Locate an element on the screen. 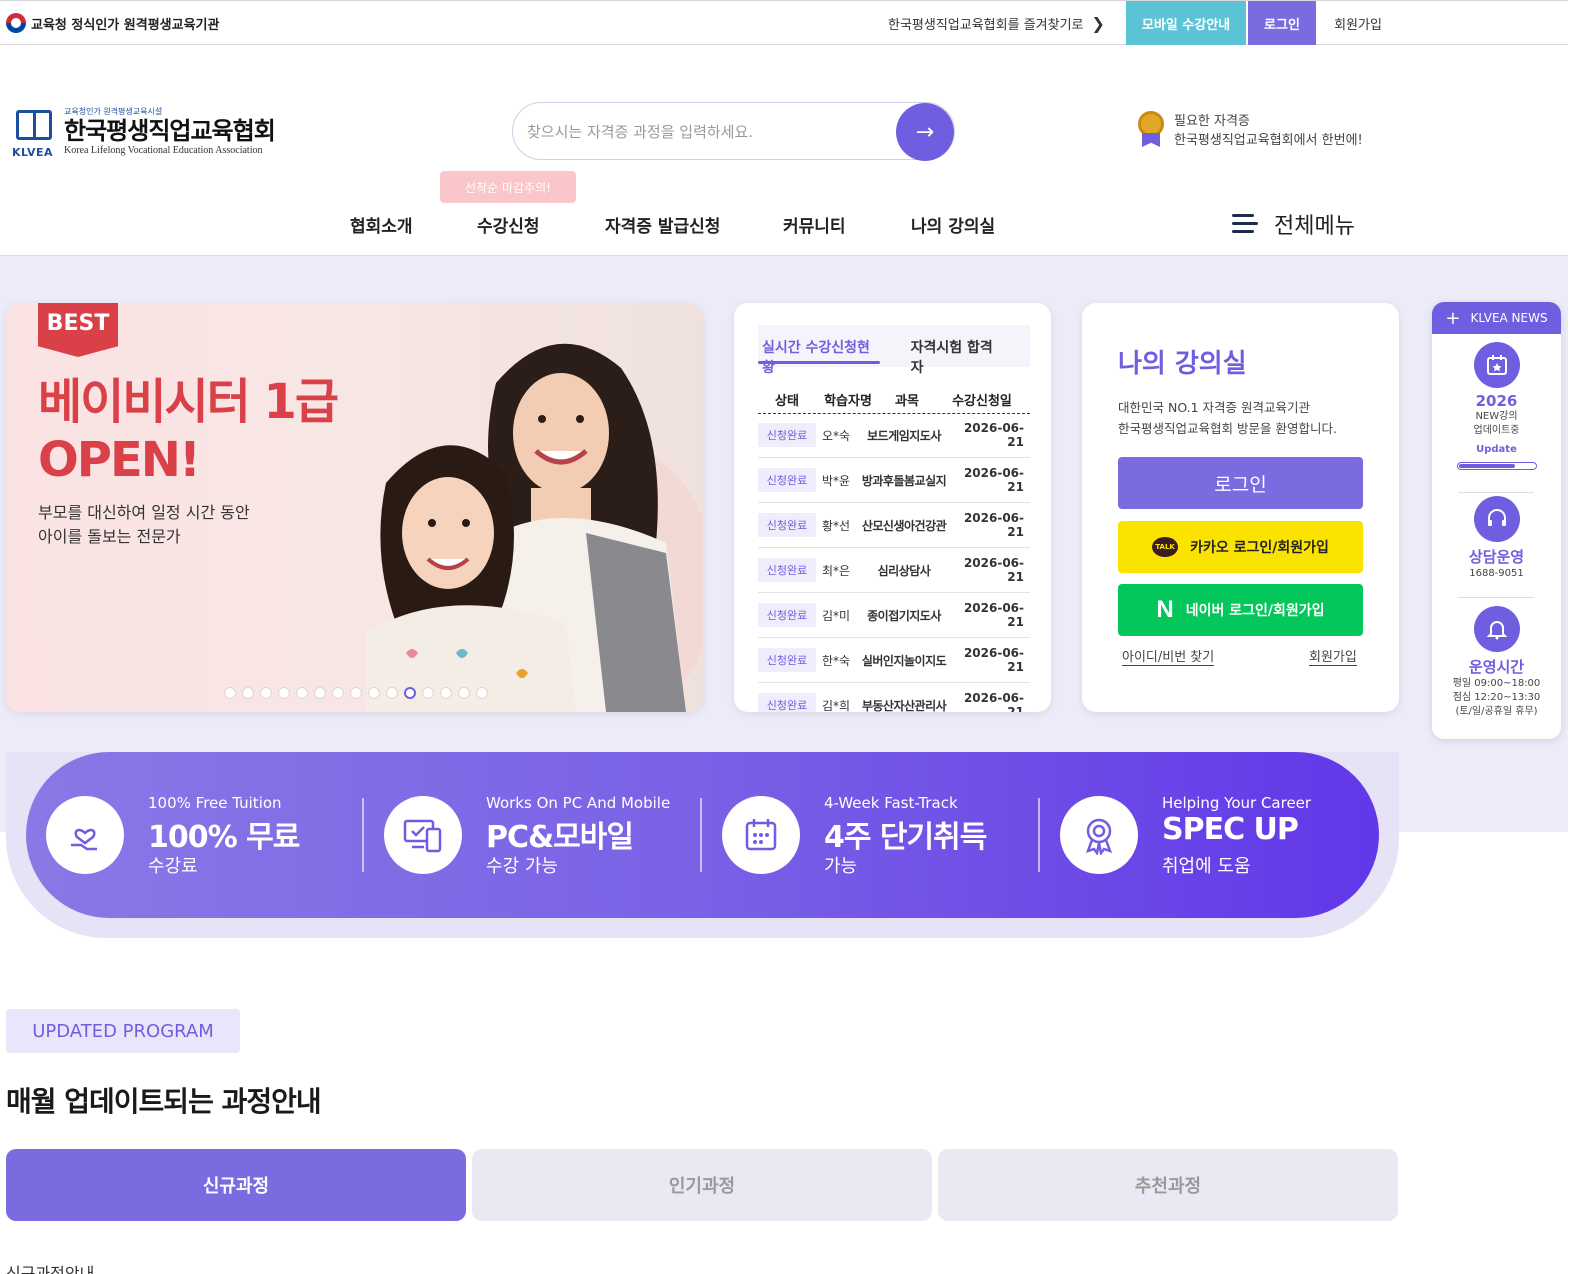 Image resolution: width=1576 pixels, height=1274 pixels. table-row: 신청완료 김*미 종이접기지도사 2026-06-21 is located at coordinates (894, 615).